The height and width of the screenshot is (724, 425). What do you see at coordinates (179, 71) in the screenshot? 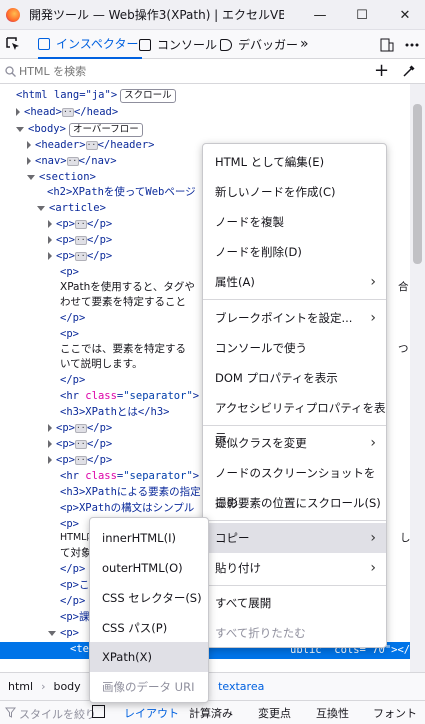
I see `html-search-input` at bounding box center [179, 71].